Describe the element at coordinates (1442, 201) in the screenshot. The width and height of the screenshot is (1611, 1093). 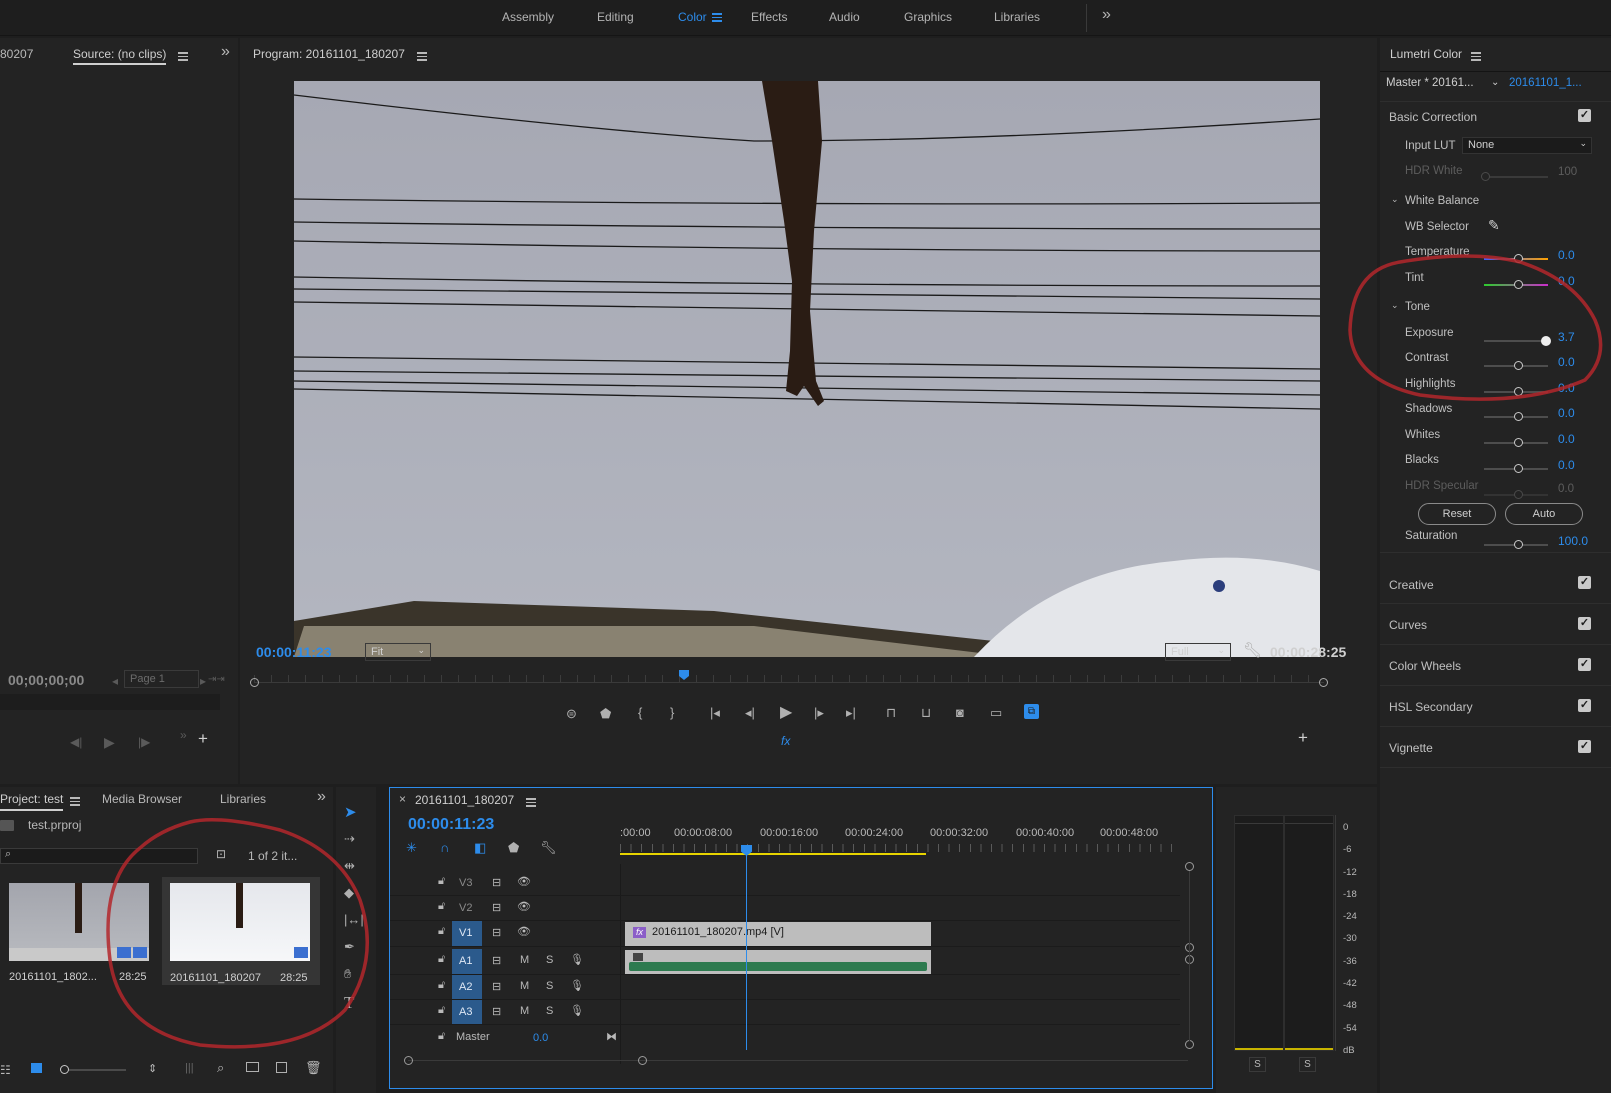
I see `white-balance-header: White Balance` at that location.